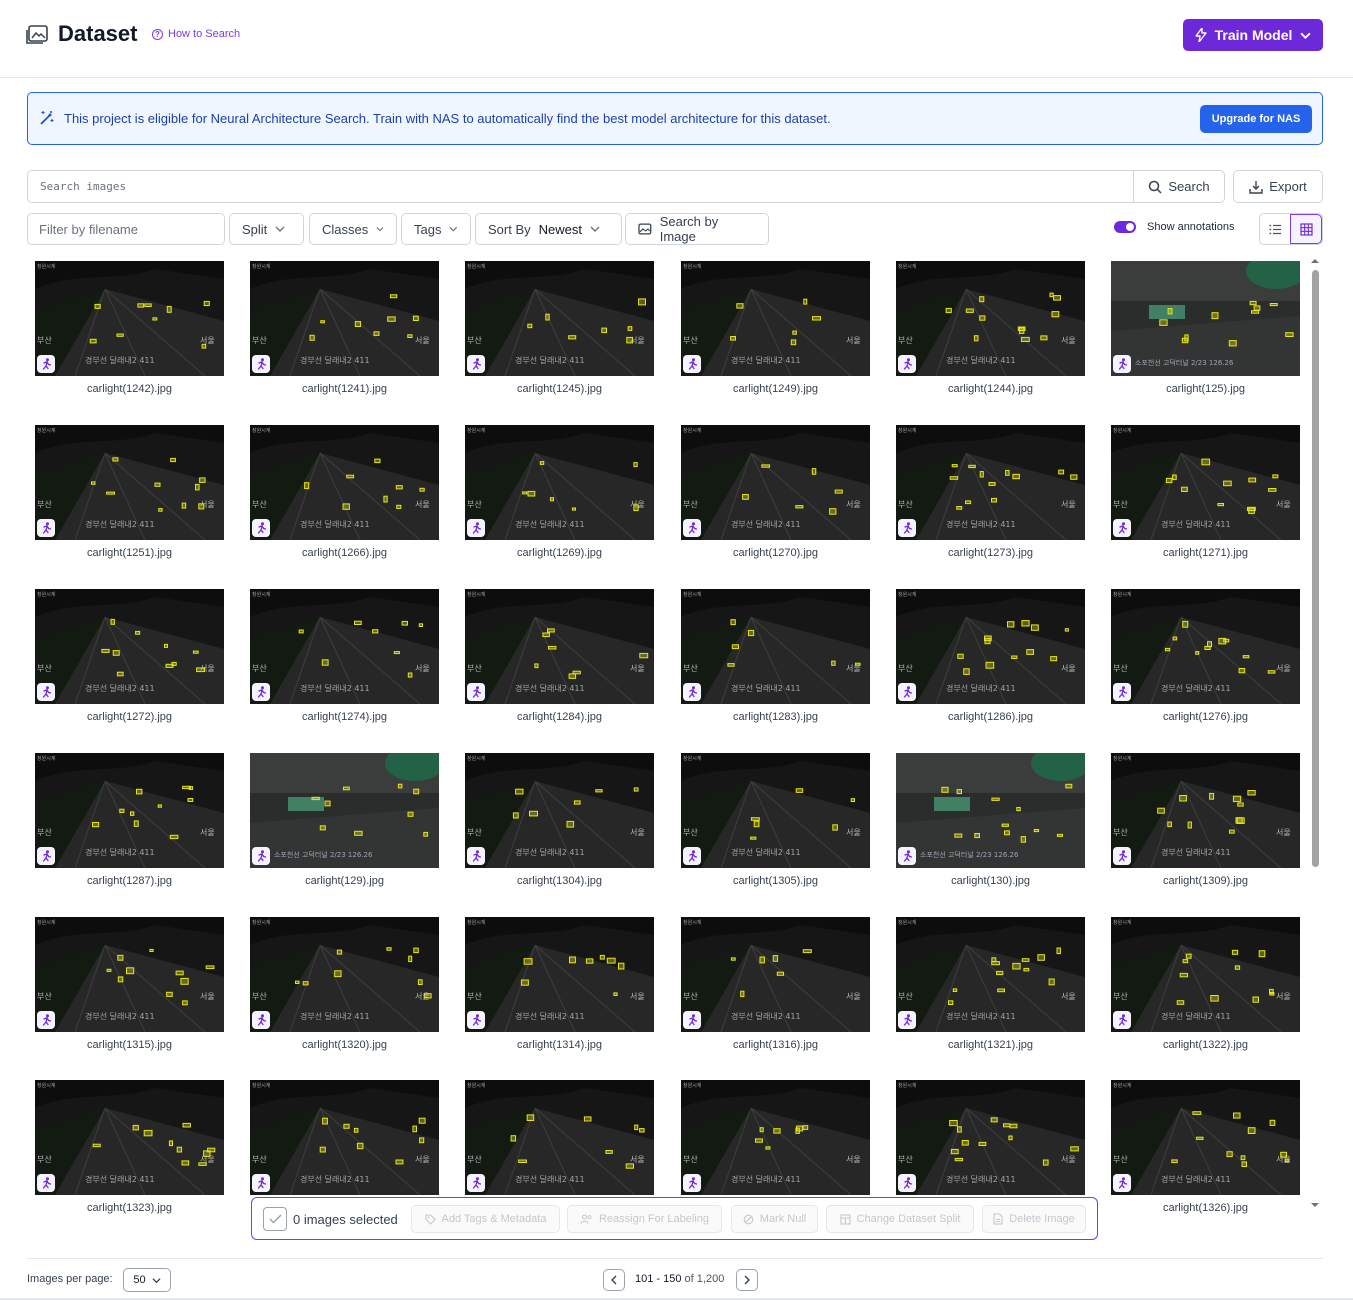 The height and width of the screenshot is (1300, 1353). Describe the element at coordinates (126, 229) in the screenshot. I see `filename-filter-input` at that location.